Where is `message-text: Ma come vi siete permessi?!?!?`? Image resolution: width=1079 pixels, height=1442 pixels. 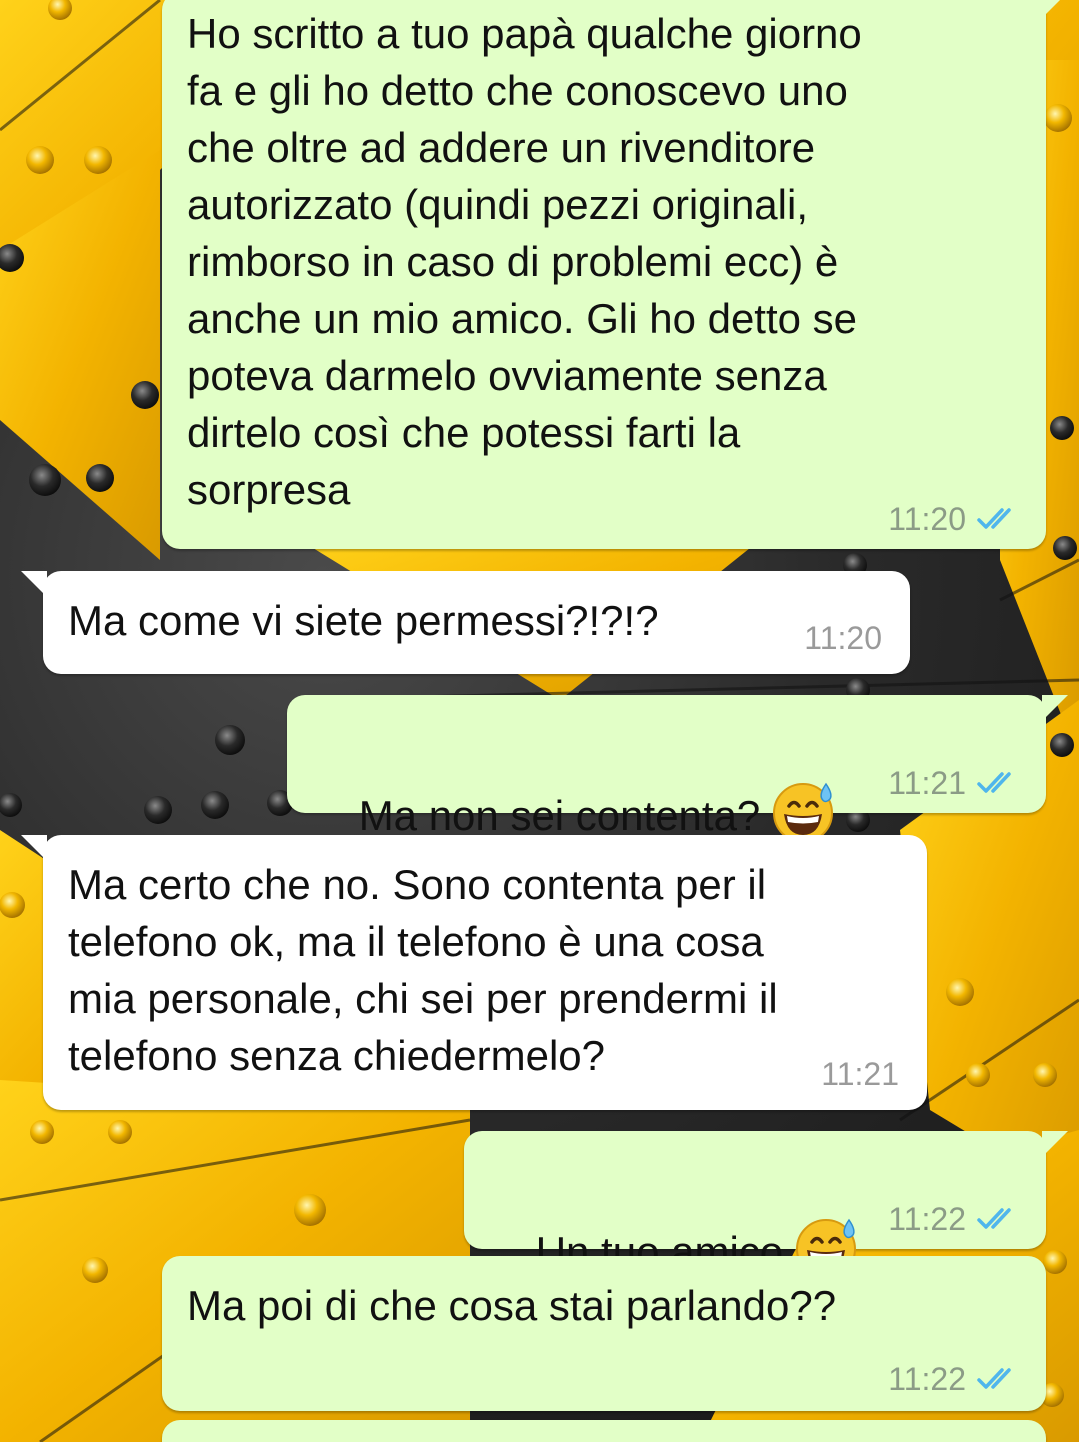 message-text: Ma come vi siete permessi?!?!? is located at coordinates (363, 620).